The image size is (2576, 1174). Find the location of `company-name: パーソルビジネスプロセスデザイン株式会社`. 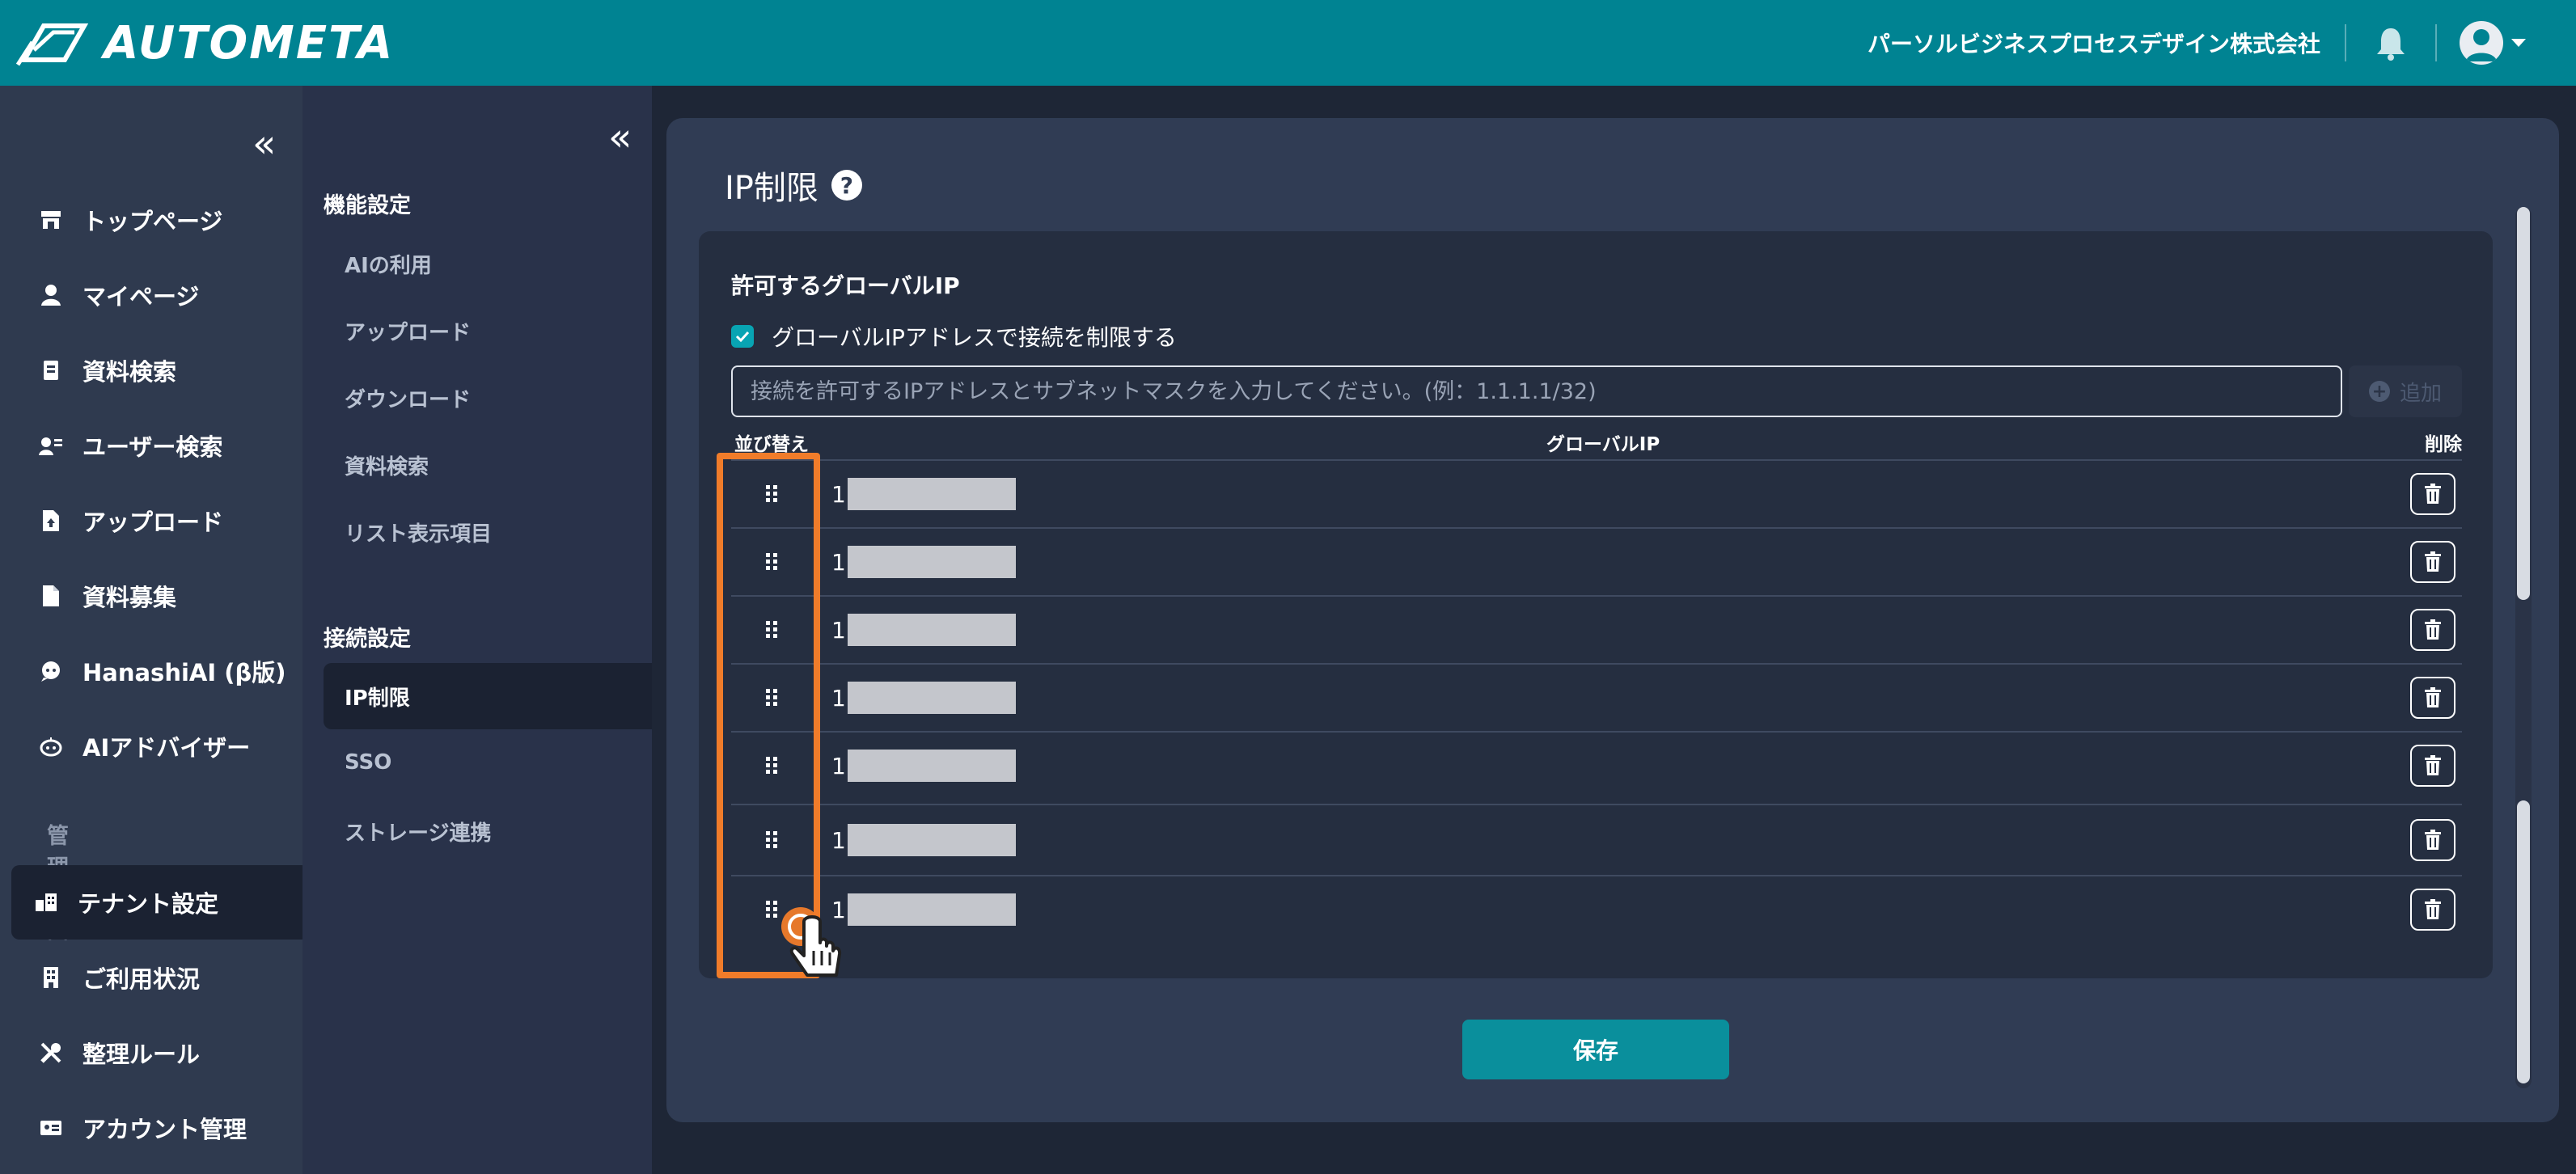

company-name: パーソルビジネスプロセスデザイン株式会社 is located at coordinates (2094, 44).